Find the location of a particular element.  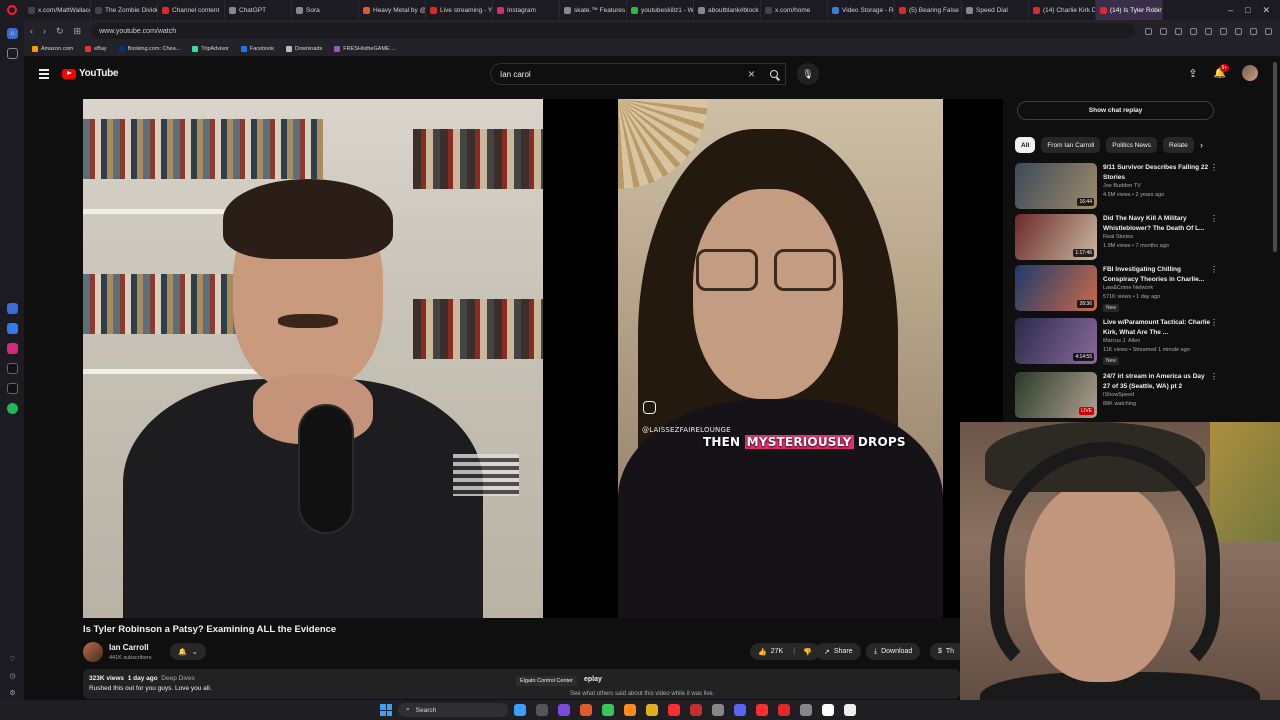

channel-avatar is located at coordinates (93, 652).